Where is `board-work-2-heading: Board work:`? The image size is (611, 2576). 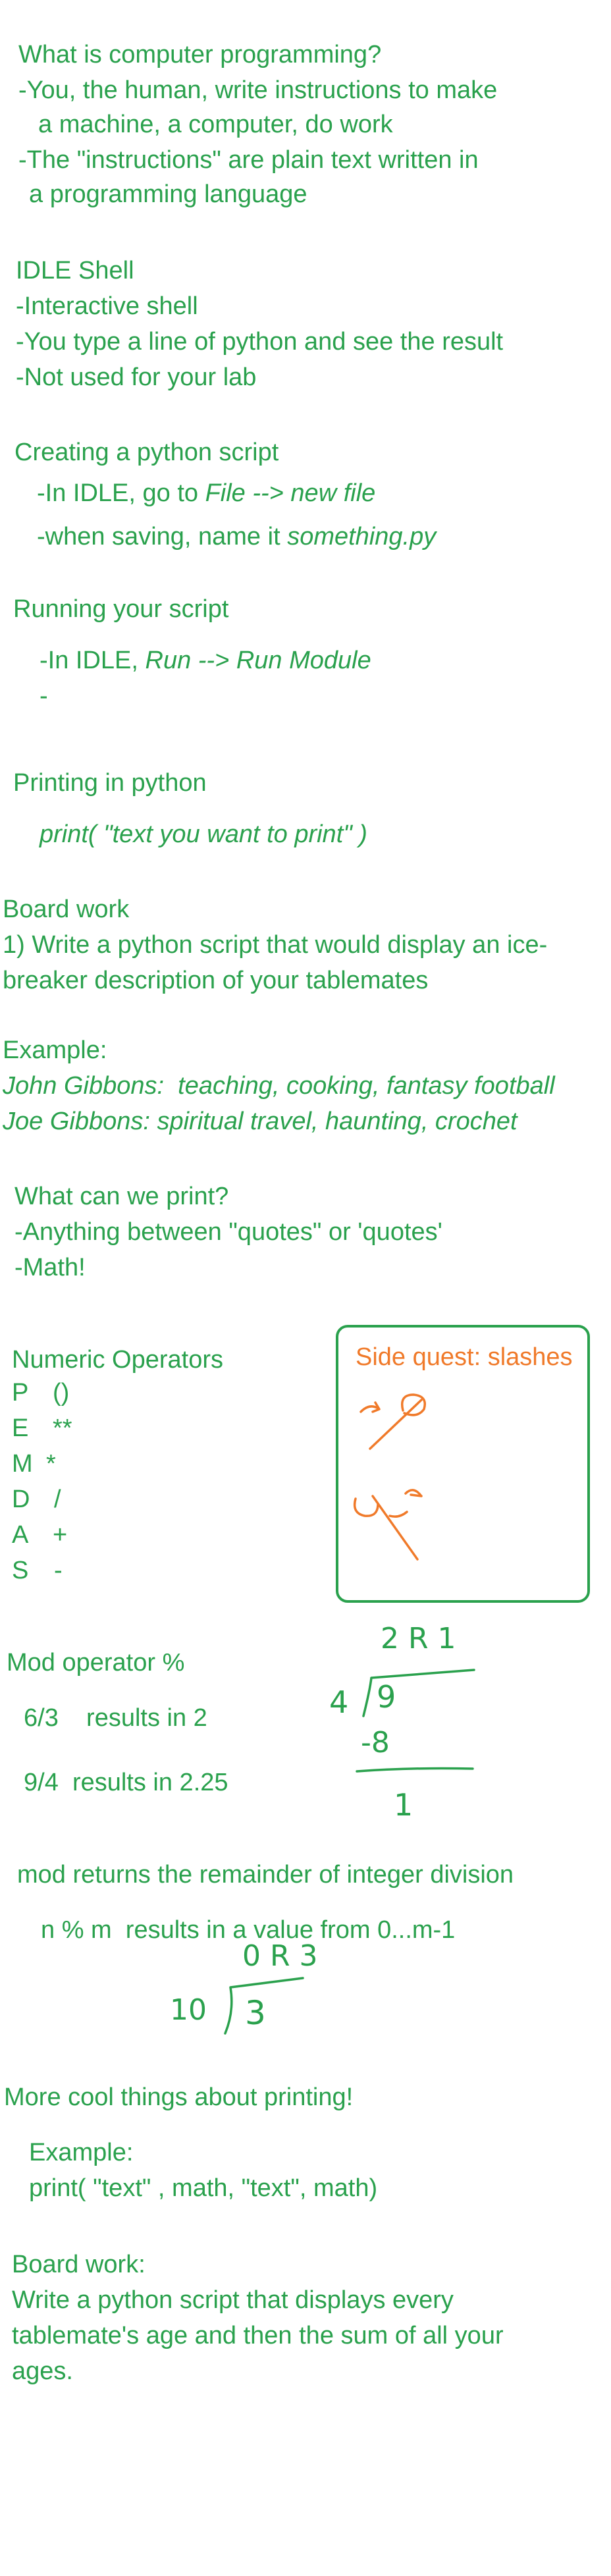 board-work-2-heading: Board work: is located at coordinates (79, 2264).